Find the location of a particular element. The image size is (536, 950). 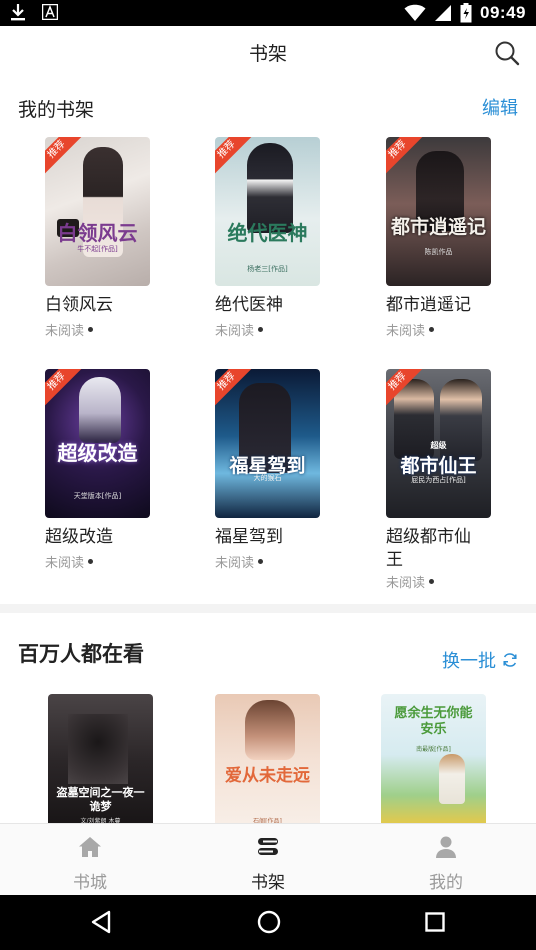

book-title: 白领风云 is located at coordinates (79, 305).